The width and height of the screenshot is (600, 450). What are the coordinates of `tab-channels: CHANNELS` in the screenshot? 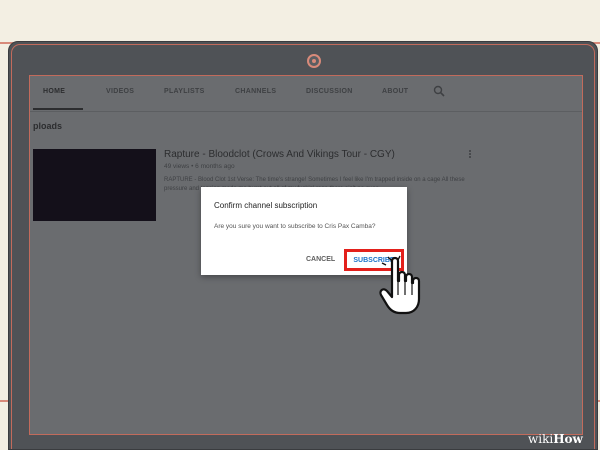 It's located at (255, 91).